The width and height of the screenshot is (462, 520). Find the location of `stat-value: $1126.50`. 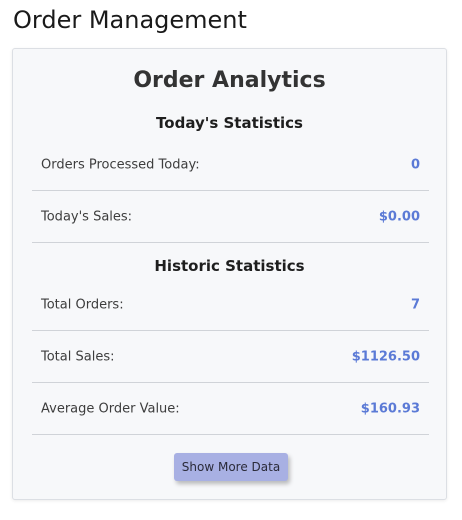

stat-value: $1126.50 is located at coordinates (385, 356).